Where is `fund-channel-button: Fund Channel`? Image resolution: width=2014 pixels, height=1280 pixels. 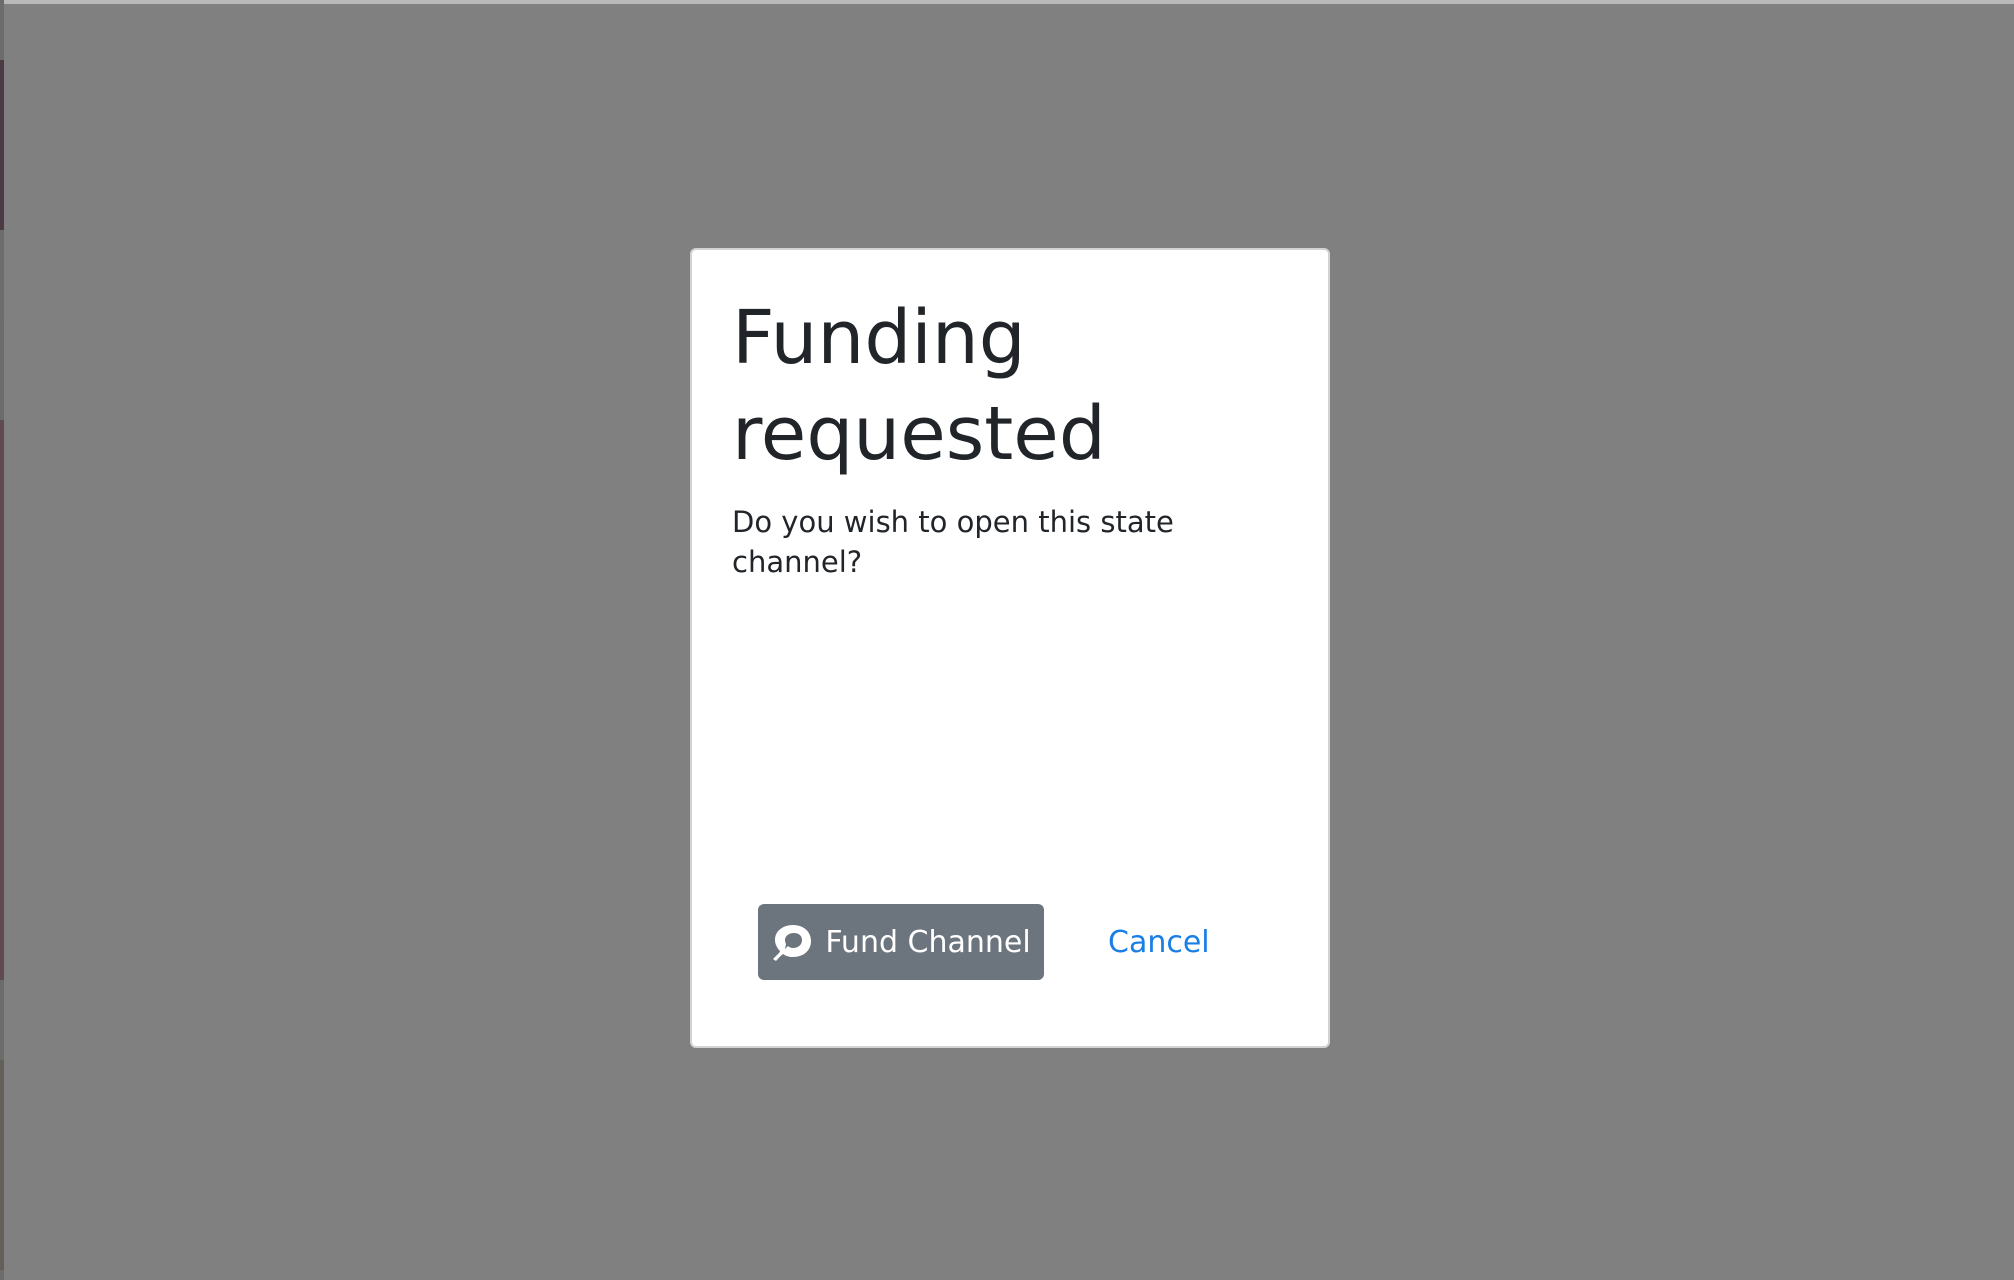
fund-channel-button: Fund Channel is located at coordinates (901, 942).